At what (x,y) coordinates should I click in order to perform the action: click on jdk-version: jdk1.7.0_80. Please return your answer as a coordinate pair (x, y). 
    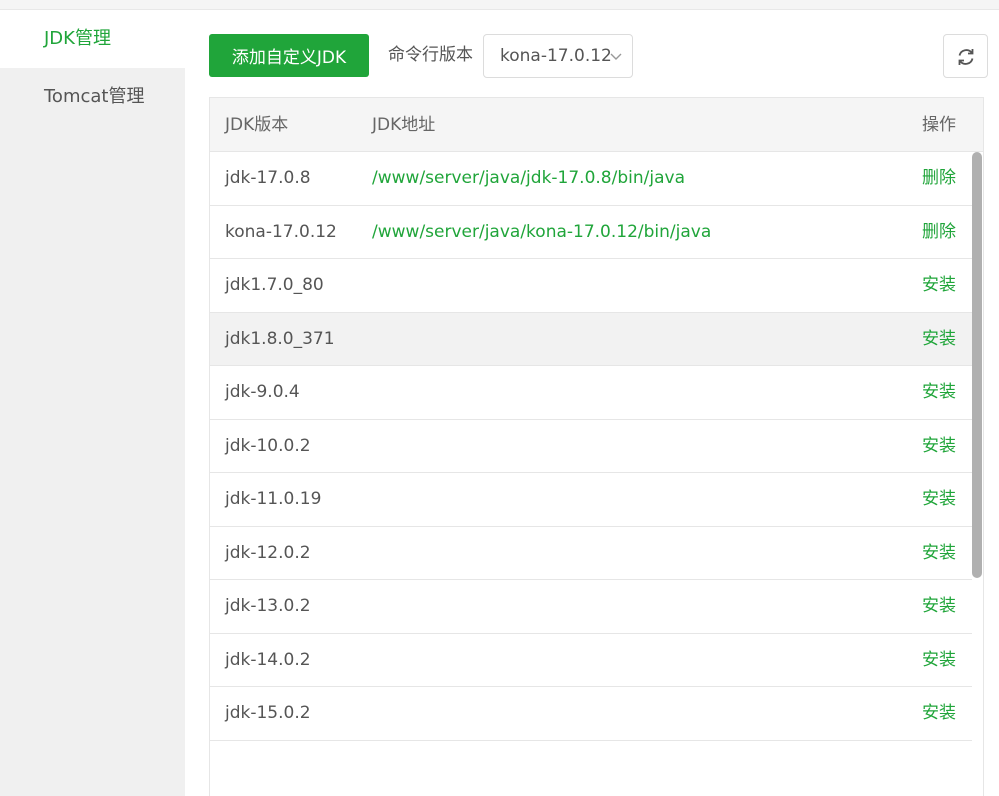
    Looking at the image, I should click on (274, 285).